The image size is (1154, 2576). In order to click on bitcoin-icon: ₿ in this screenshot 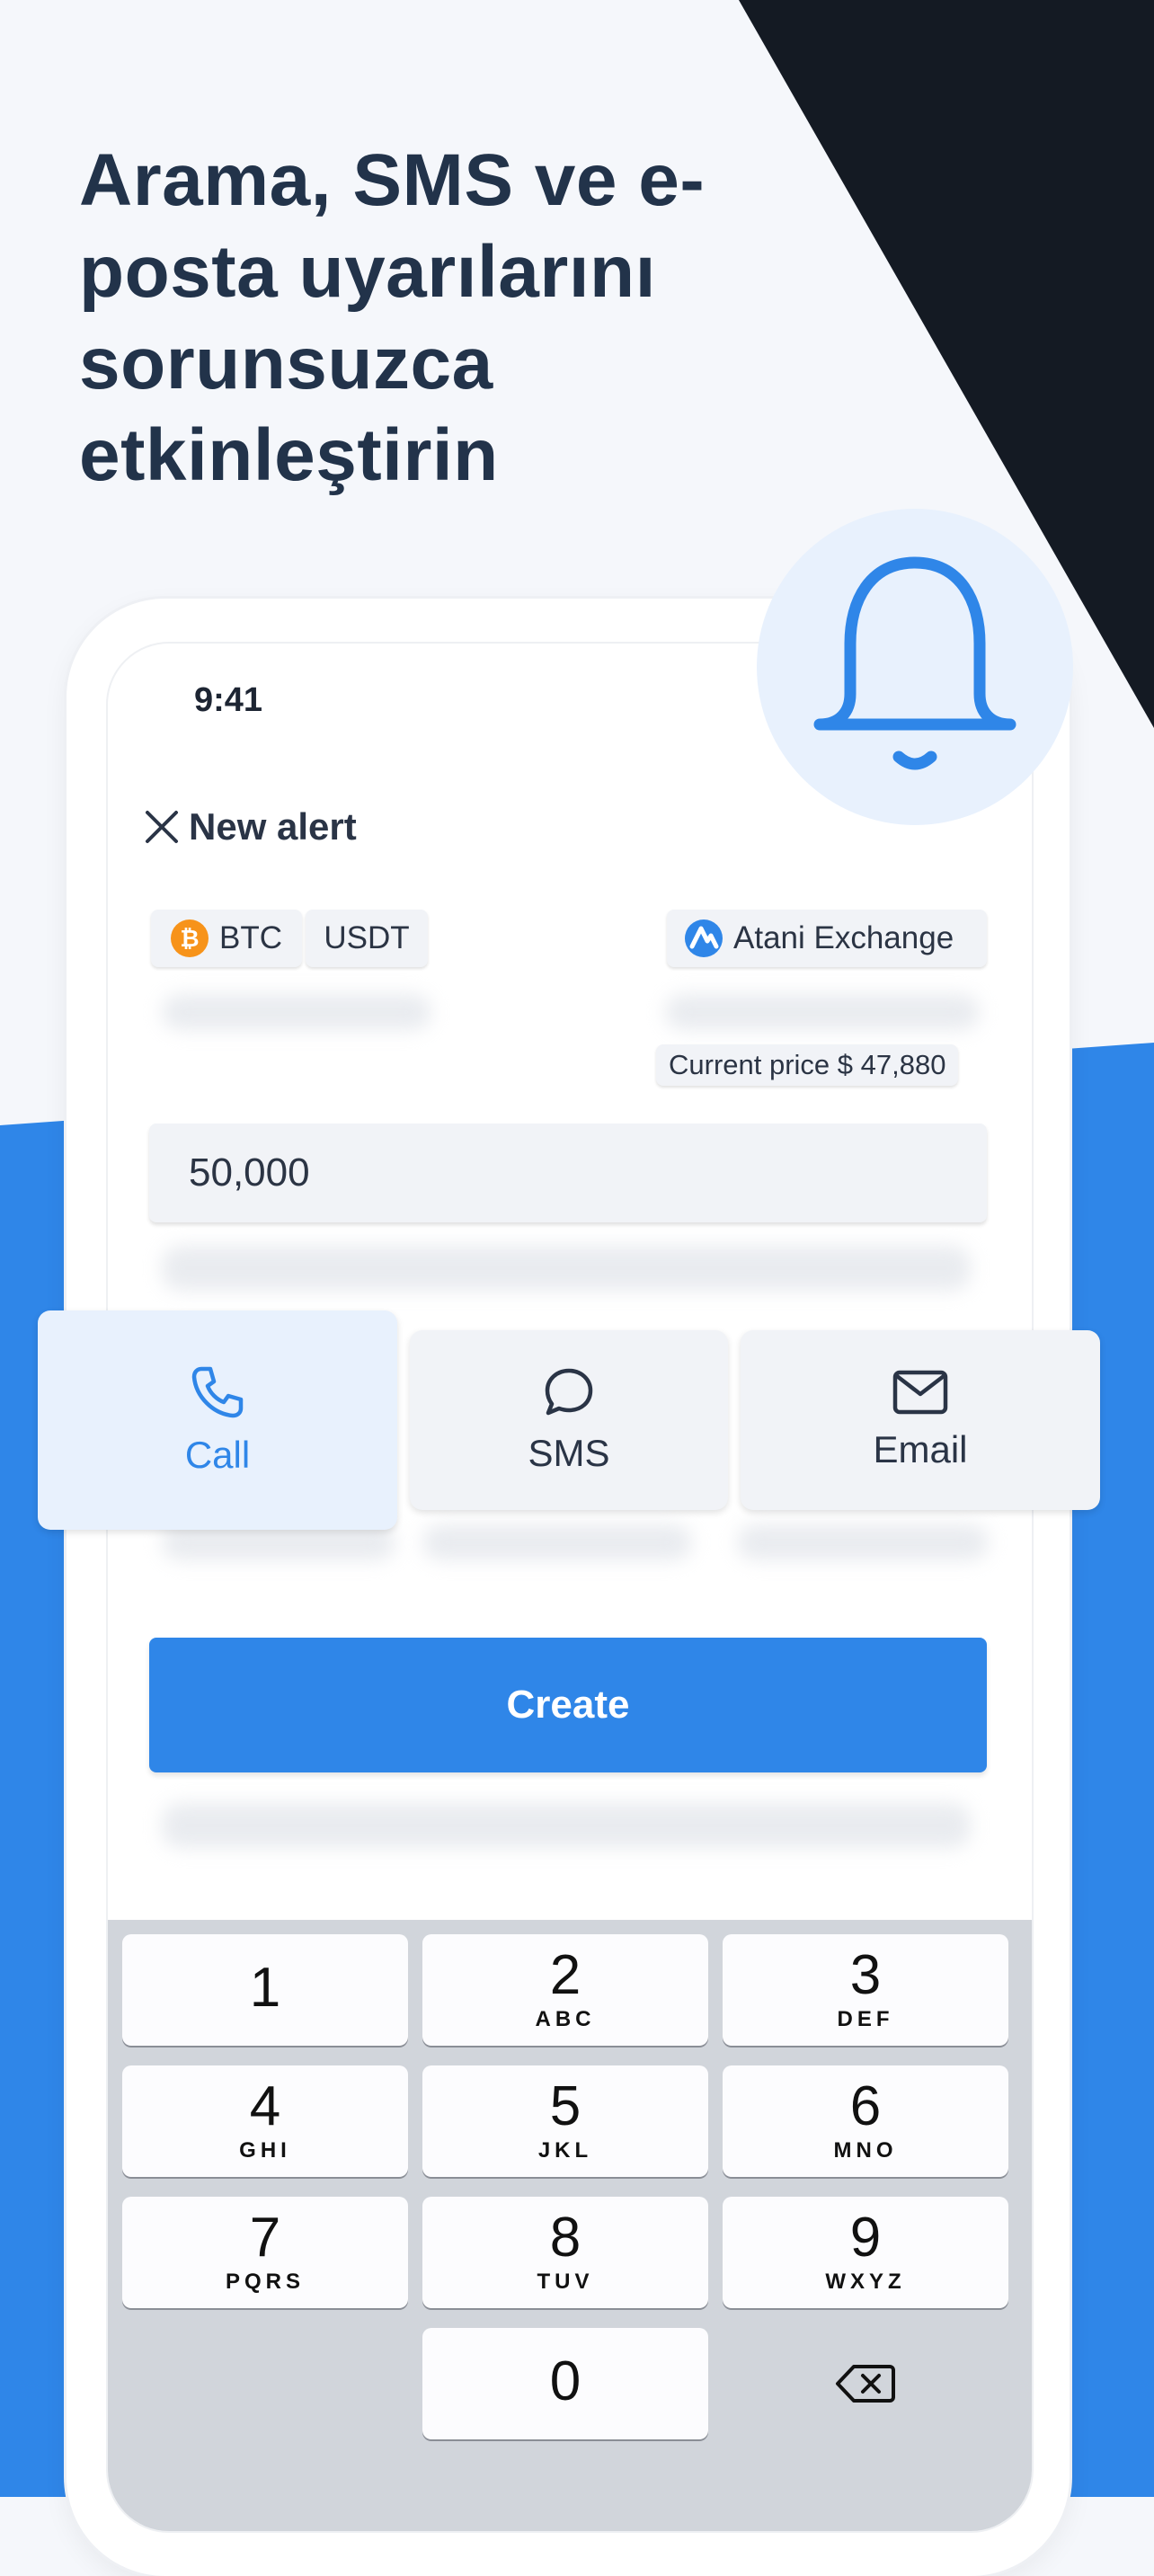, I will do `click(190, 938)`.